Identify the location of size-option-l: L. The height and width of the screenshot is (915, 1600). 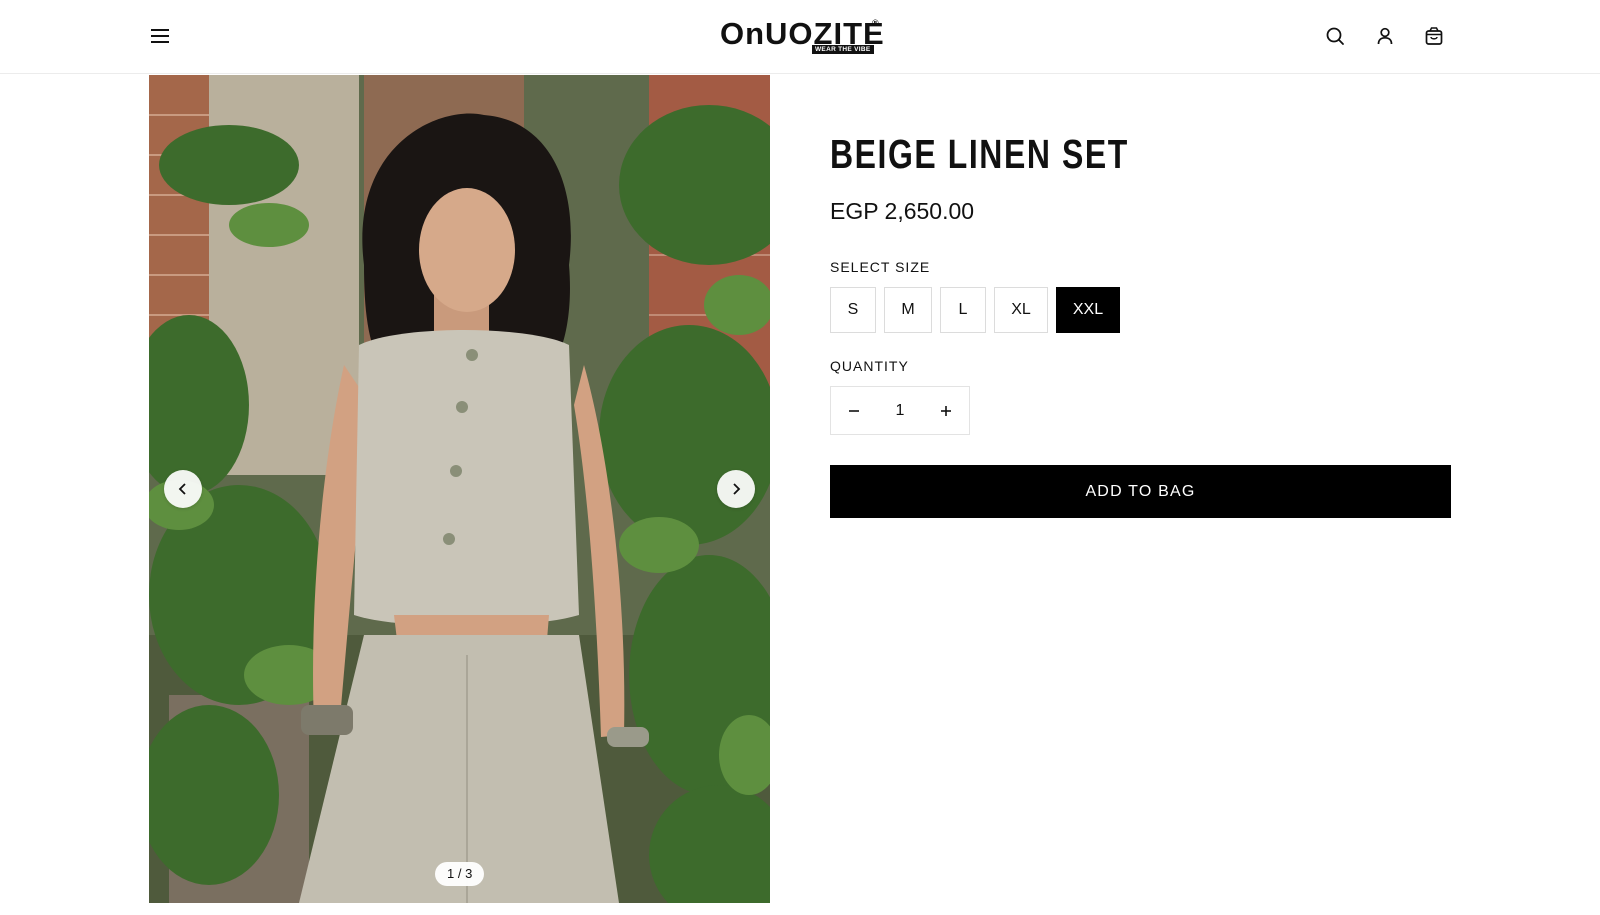
(963, 310).